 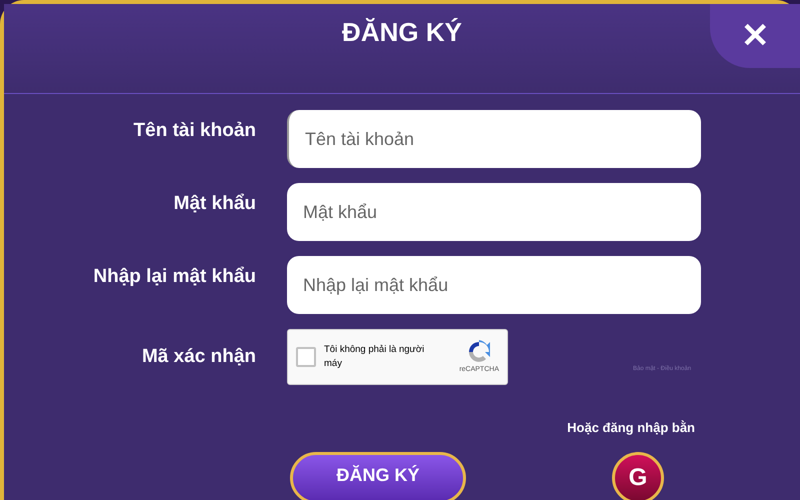 What do you see at coordinates (306, 357) in the screenshot?
I see `captcha-checkbox` at bounding box center [306, 357].